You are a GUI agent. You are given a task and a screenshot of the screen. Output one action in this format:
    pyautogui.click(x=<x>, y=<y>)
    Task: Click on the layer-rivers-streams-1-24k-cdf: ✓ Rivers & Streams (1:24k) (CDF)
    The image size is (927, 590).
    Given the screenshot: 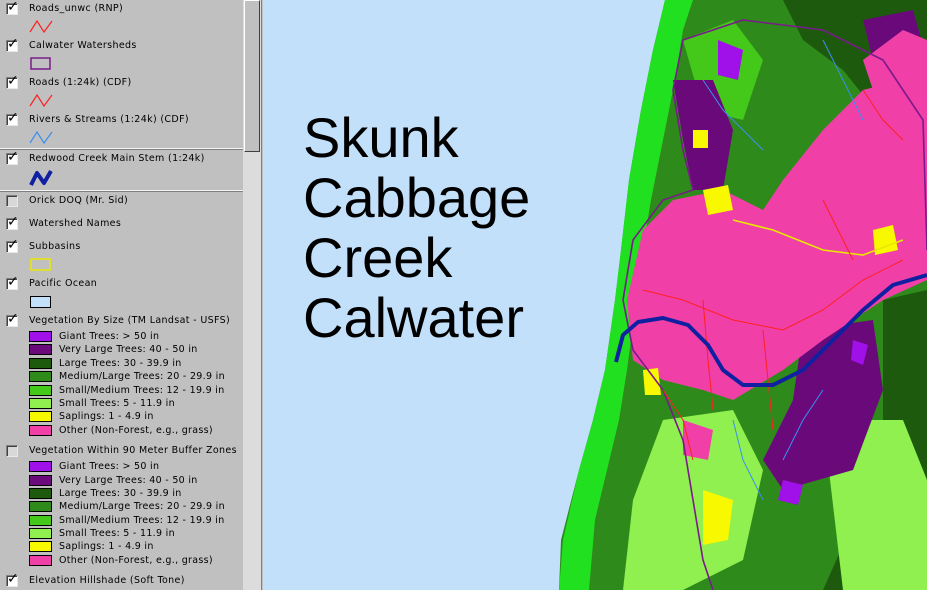 What is the action you would take?
    pyautogui.click(x=121, y=129)
    